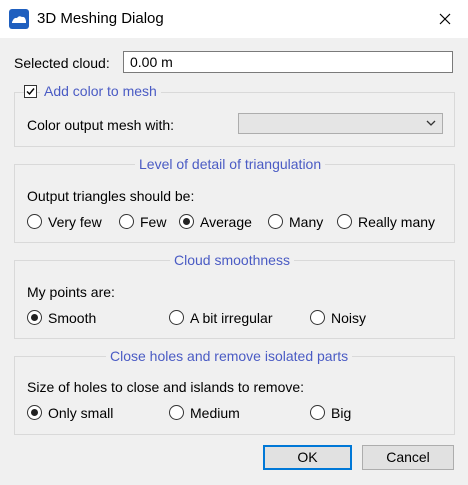 This screenshot has width=468, height=485. Describe the element at coordinates (176, 317) in the screenshot. I see `radio-bit-irregular` at that location.